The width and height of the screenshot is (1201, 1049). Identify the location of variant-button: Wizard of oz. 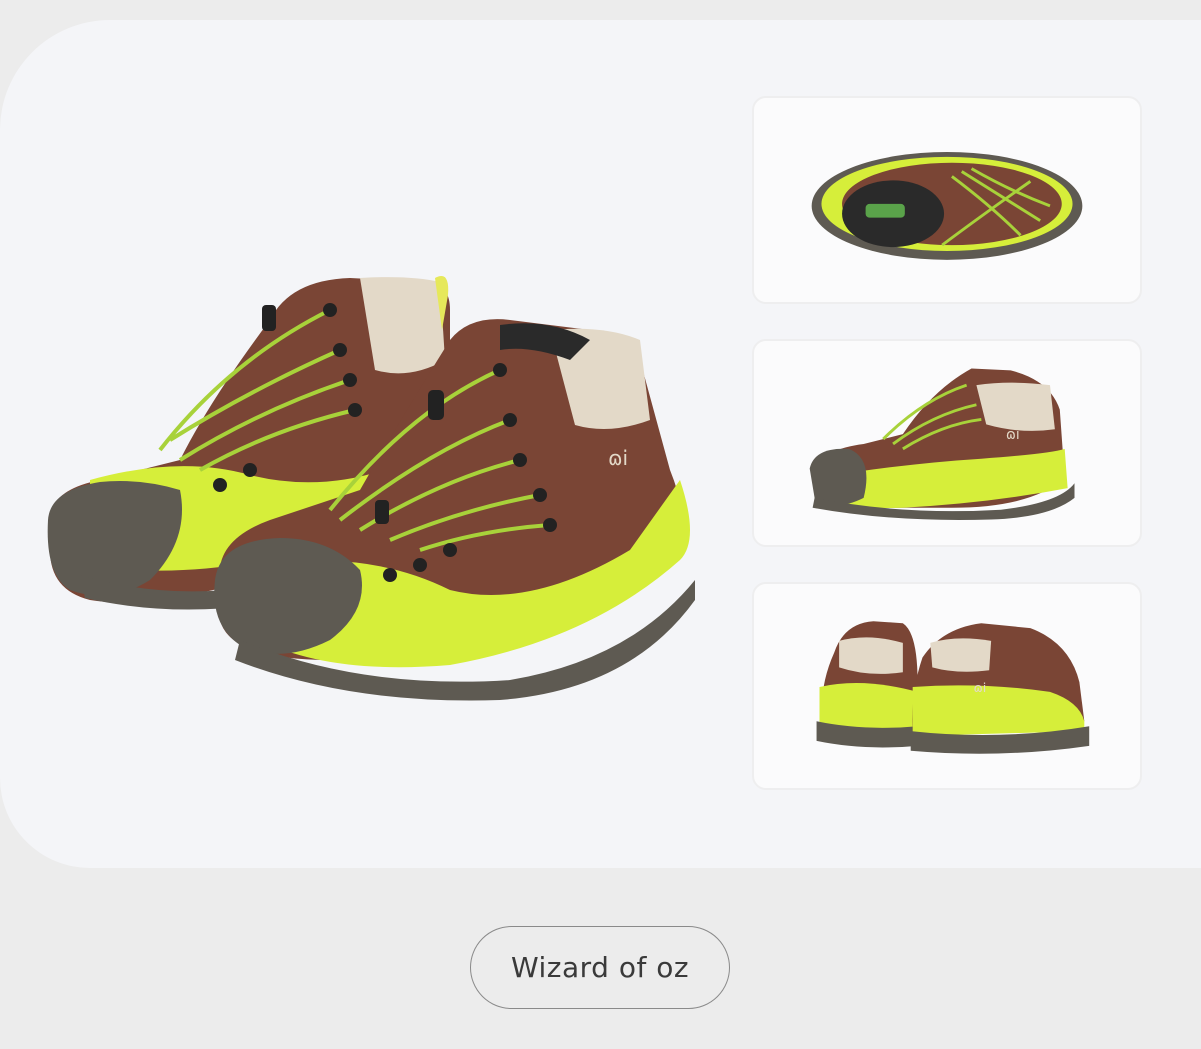
(600, 967).